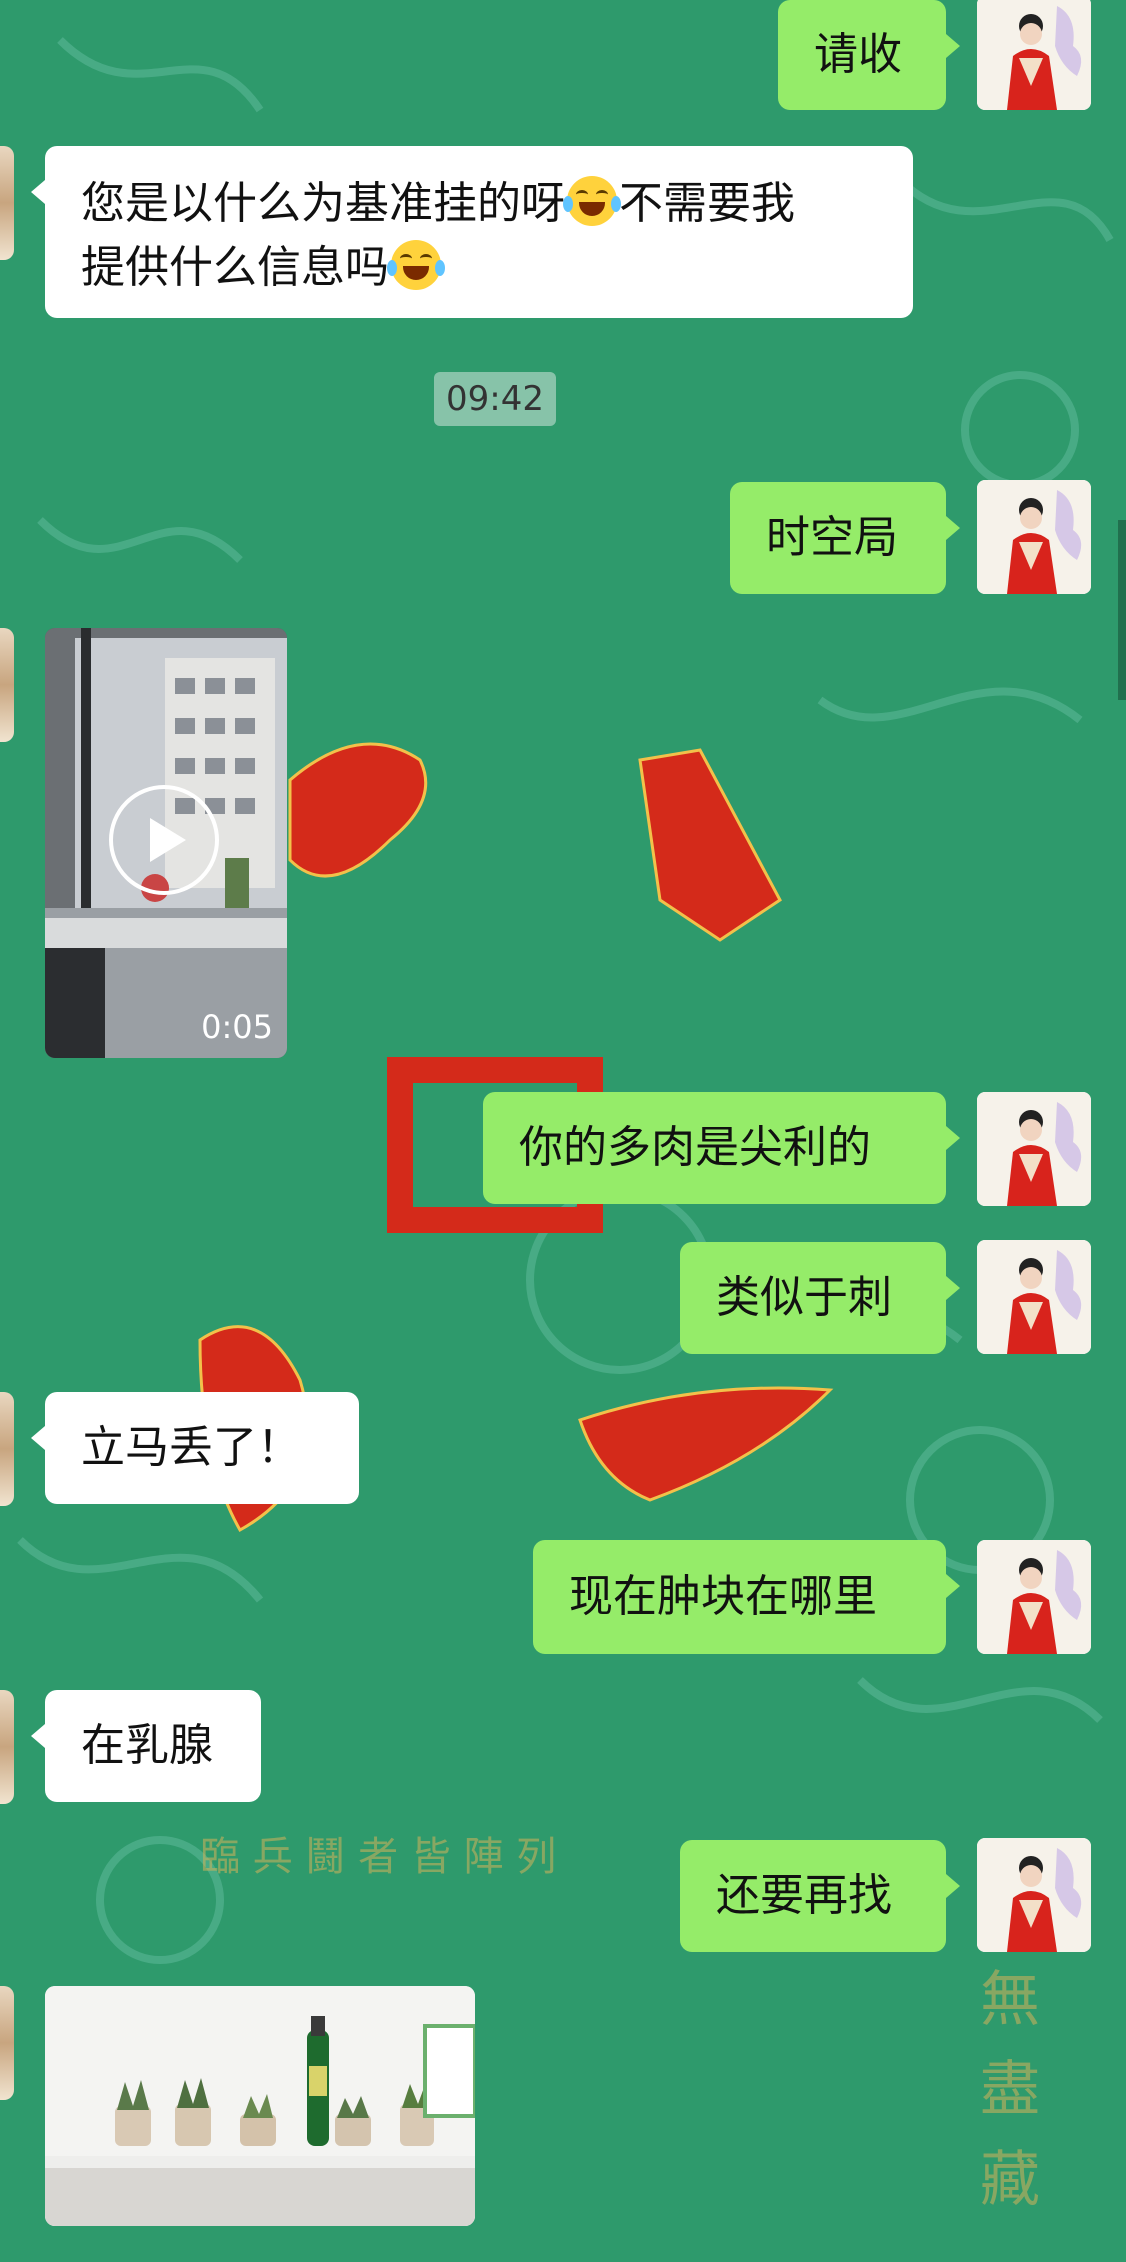  I want to click on message-outgoing: 现在肿块在哪里, so click(746, 1597).